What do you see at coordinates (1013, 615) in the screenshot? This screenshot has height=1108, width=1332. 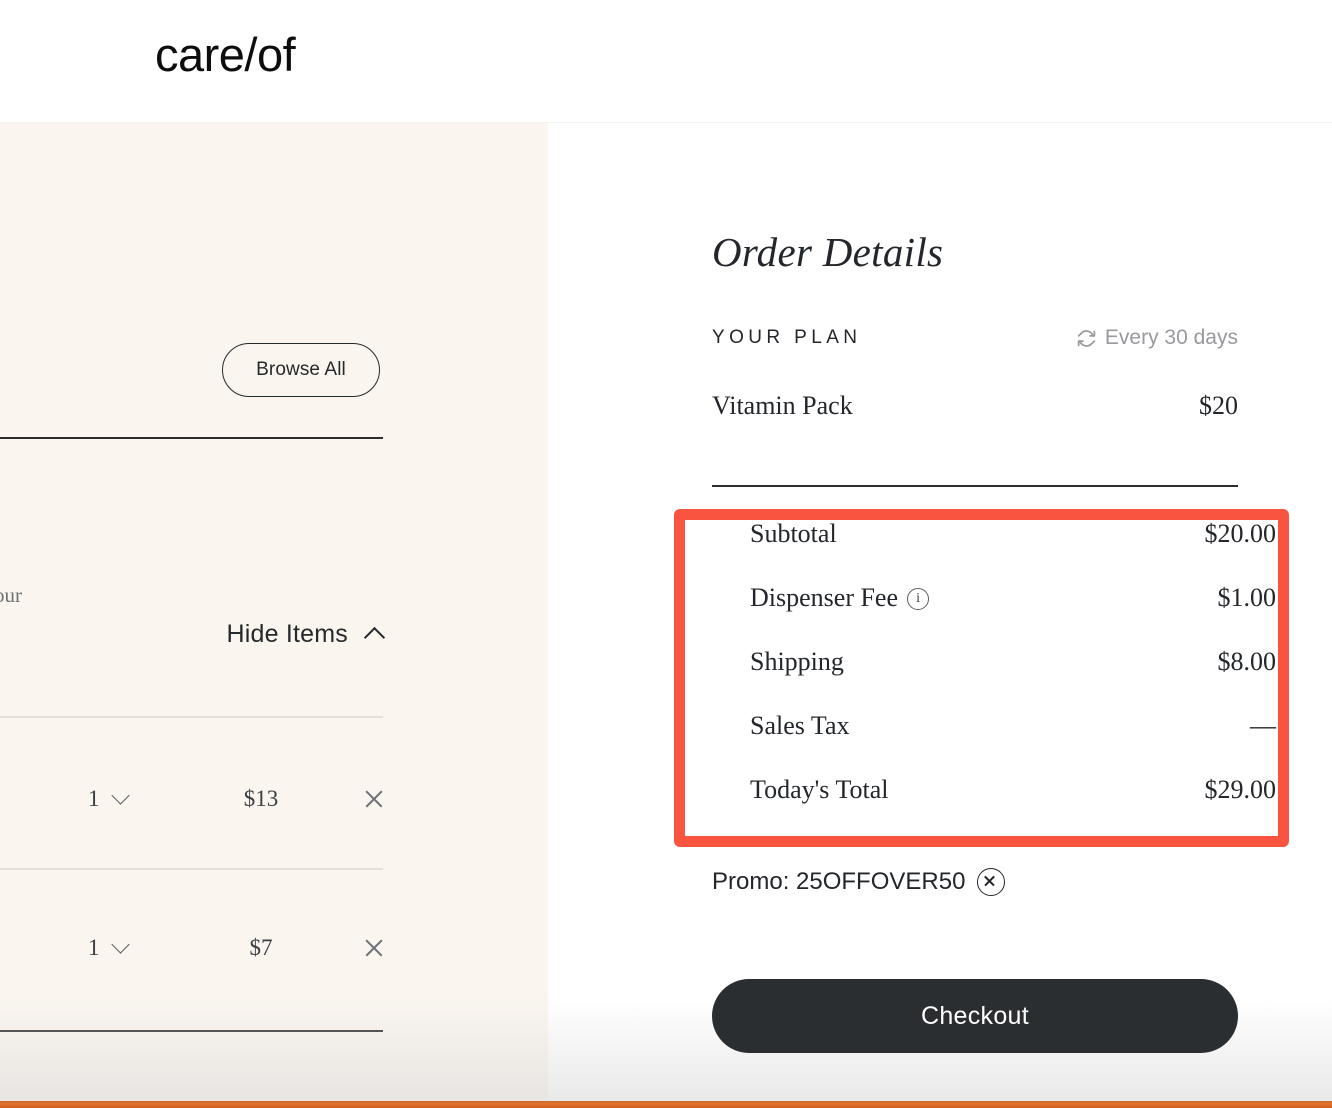 I see `summary-row-dispenser-fee: Dispenser Fee i $1.00` at bounding box center [1013, 615].